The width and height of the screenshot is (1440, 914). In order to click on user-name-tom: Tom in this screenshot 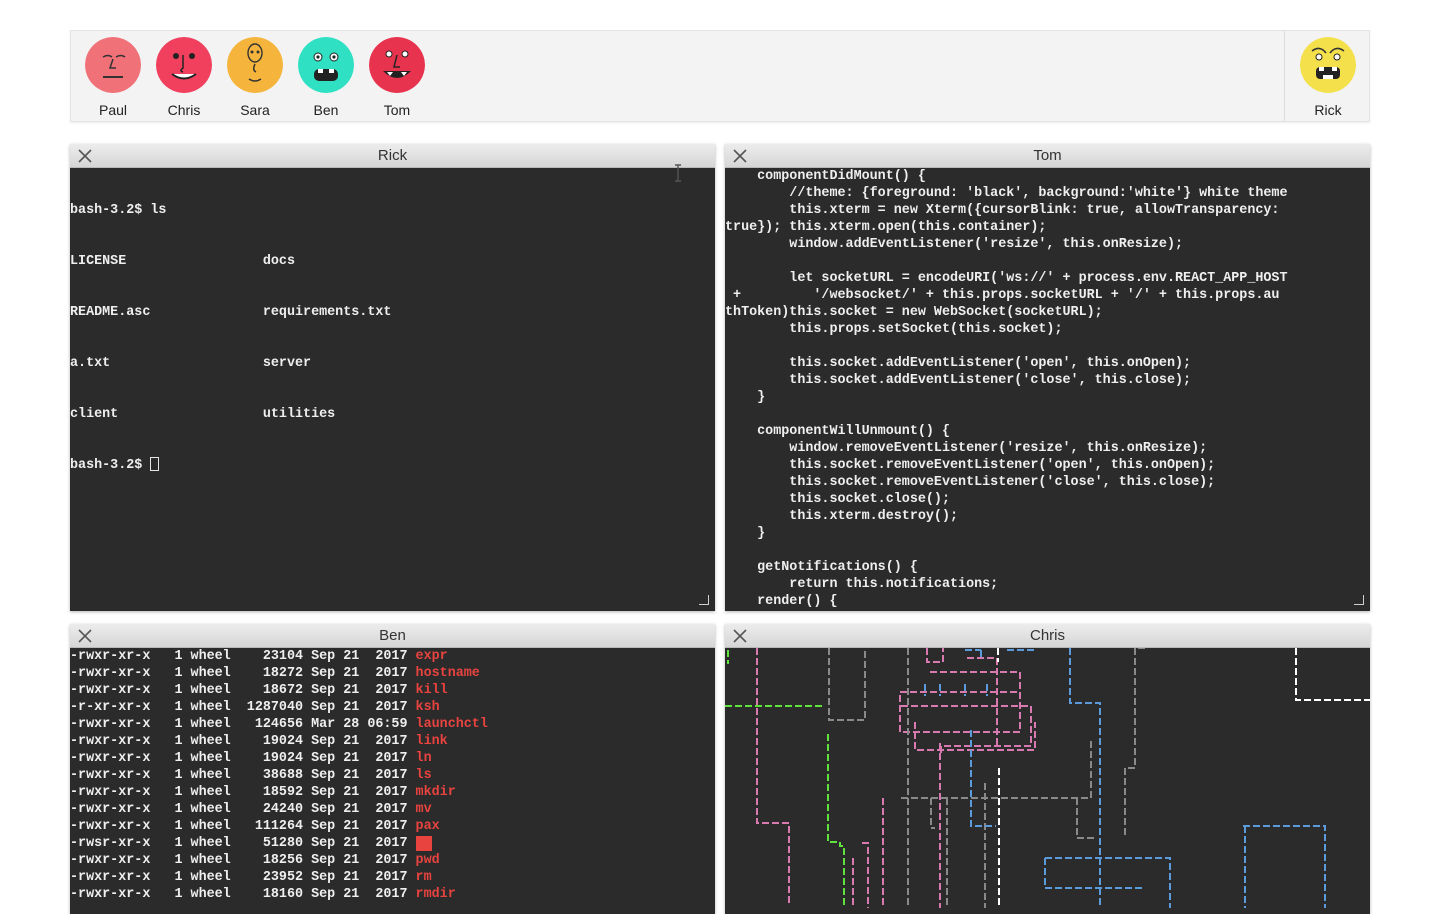, I will do `click(397, 110)`.